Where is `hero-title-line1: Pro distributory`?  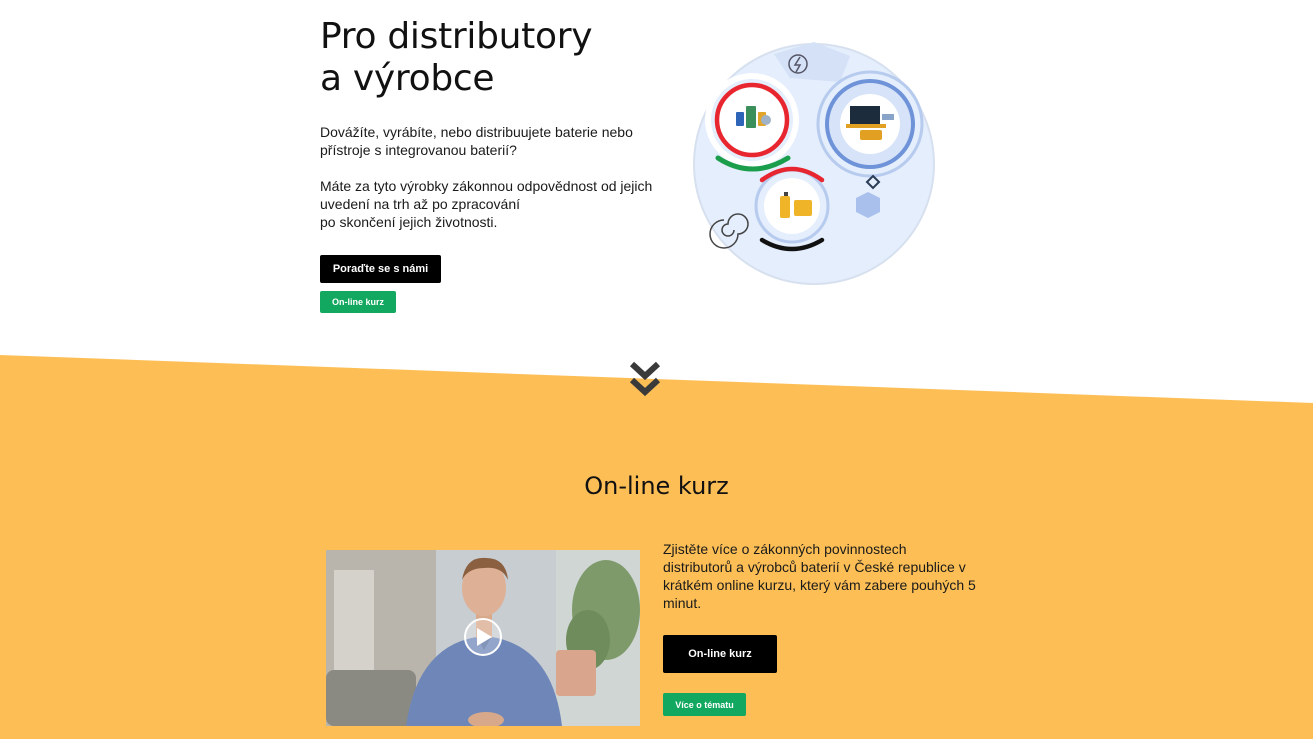
hero-title-line1: Pro distributory is located at coordinates (456, 36).